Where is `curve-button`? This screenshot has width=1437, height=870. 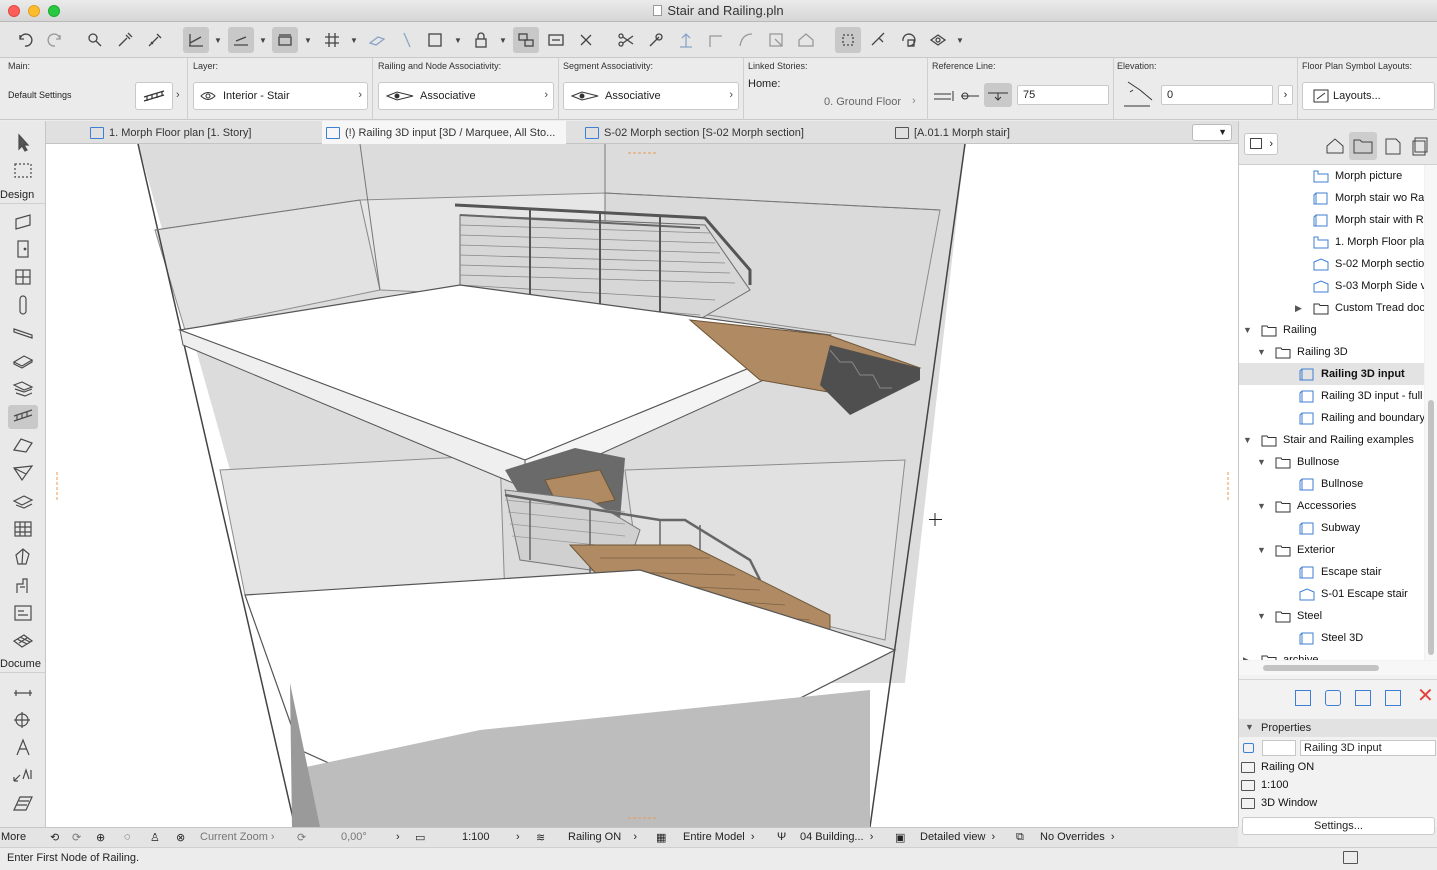
curve-button is located at coordinates (746, 40).